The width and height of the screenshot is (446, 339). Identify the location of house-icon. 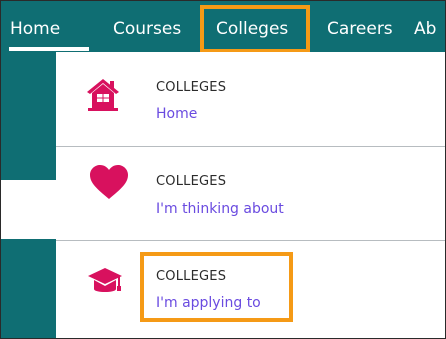
(103, 97).